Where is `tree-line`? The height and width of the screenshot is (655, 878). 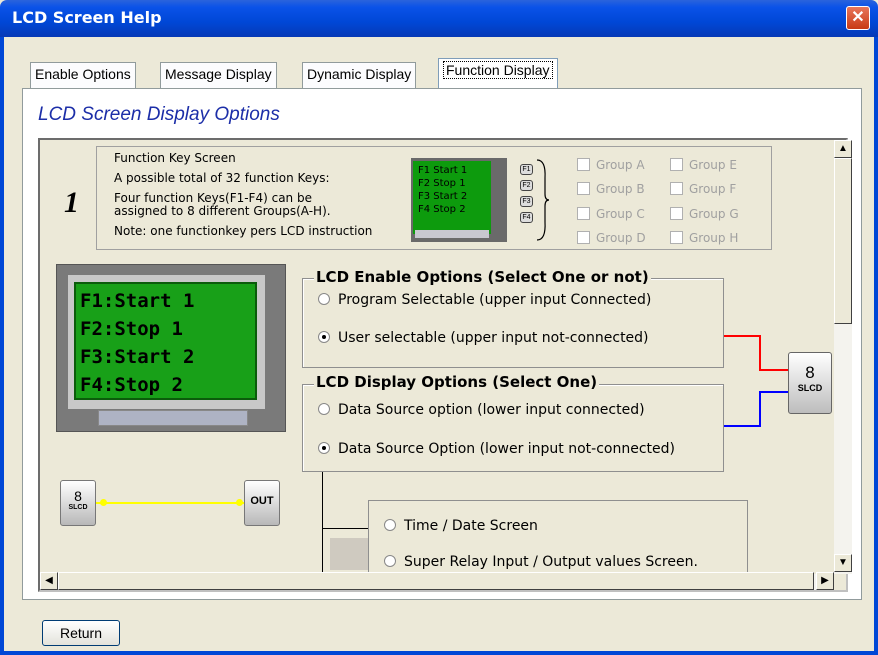 tree-line is located at coordinates (322, 522).